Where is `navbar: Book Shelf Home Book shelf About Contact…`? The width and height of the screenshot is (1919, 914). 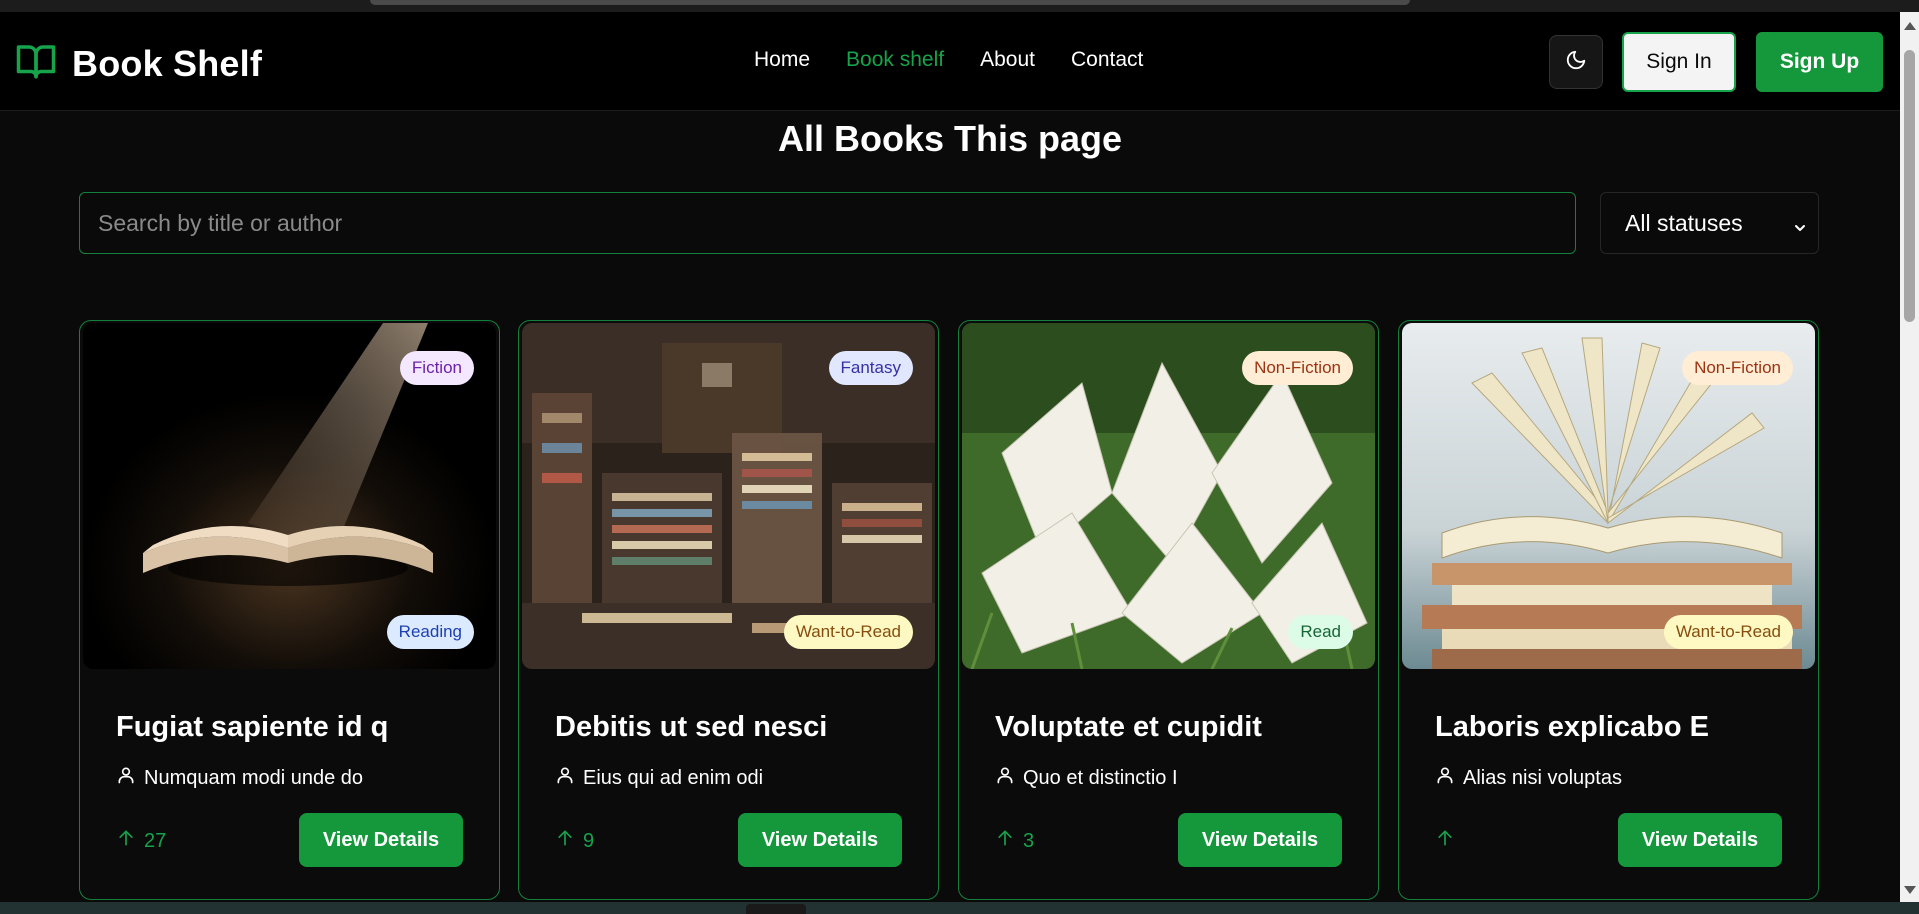
navbar: Book Shelf Home Book shelf About Contact… is located at coordinates (950, 61).